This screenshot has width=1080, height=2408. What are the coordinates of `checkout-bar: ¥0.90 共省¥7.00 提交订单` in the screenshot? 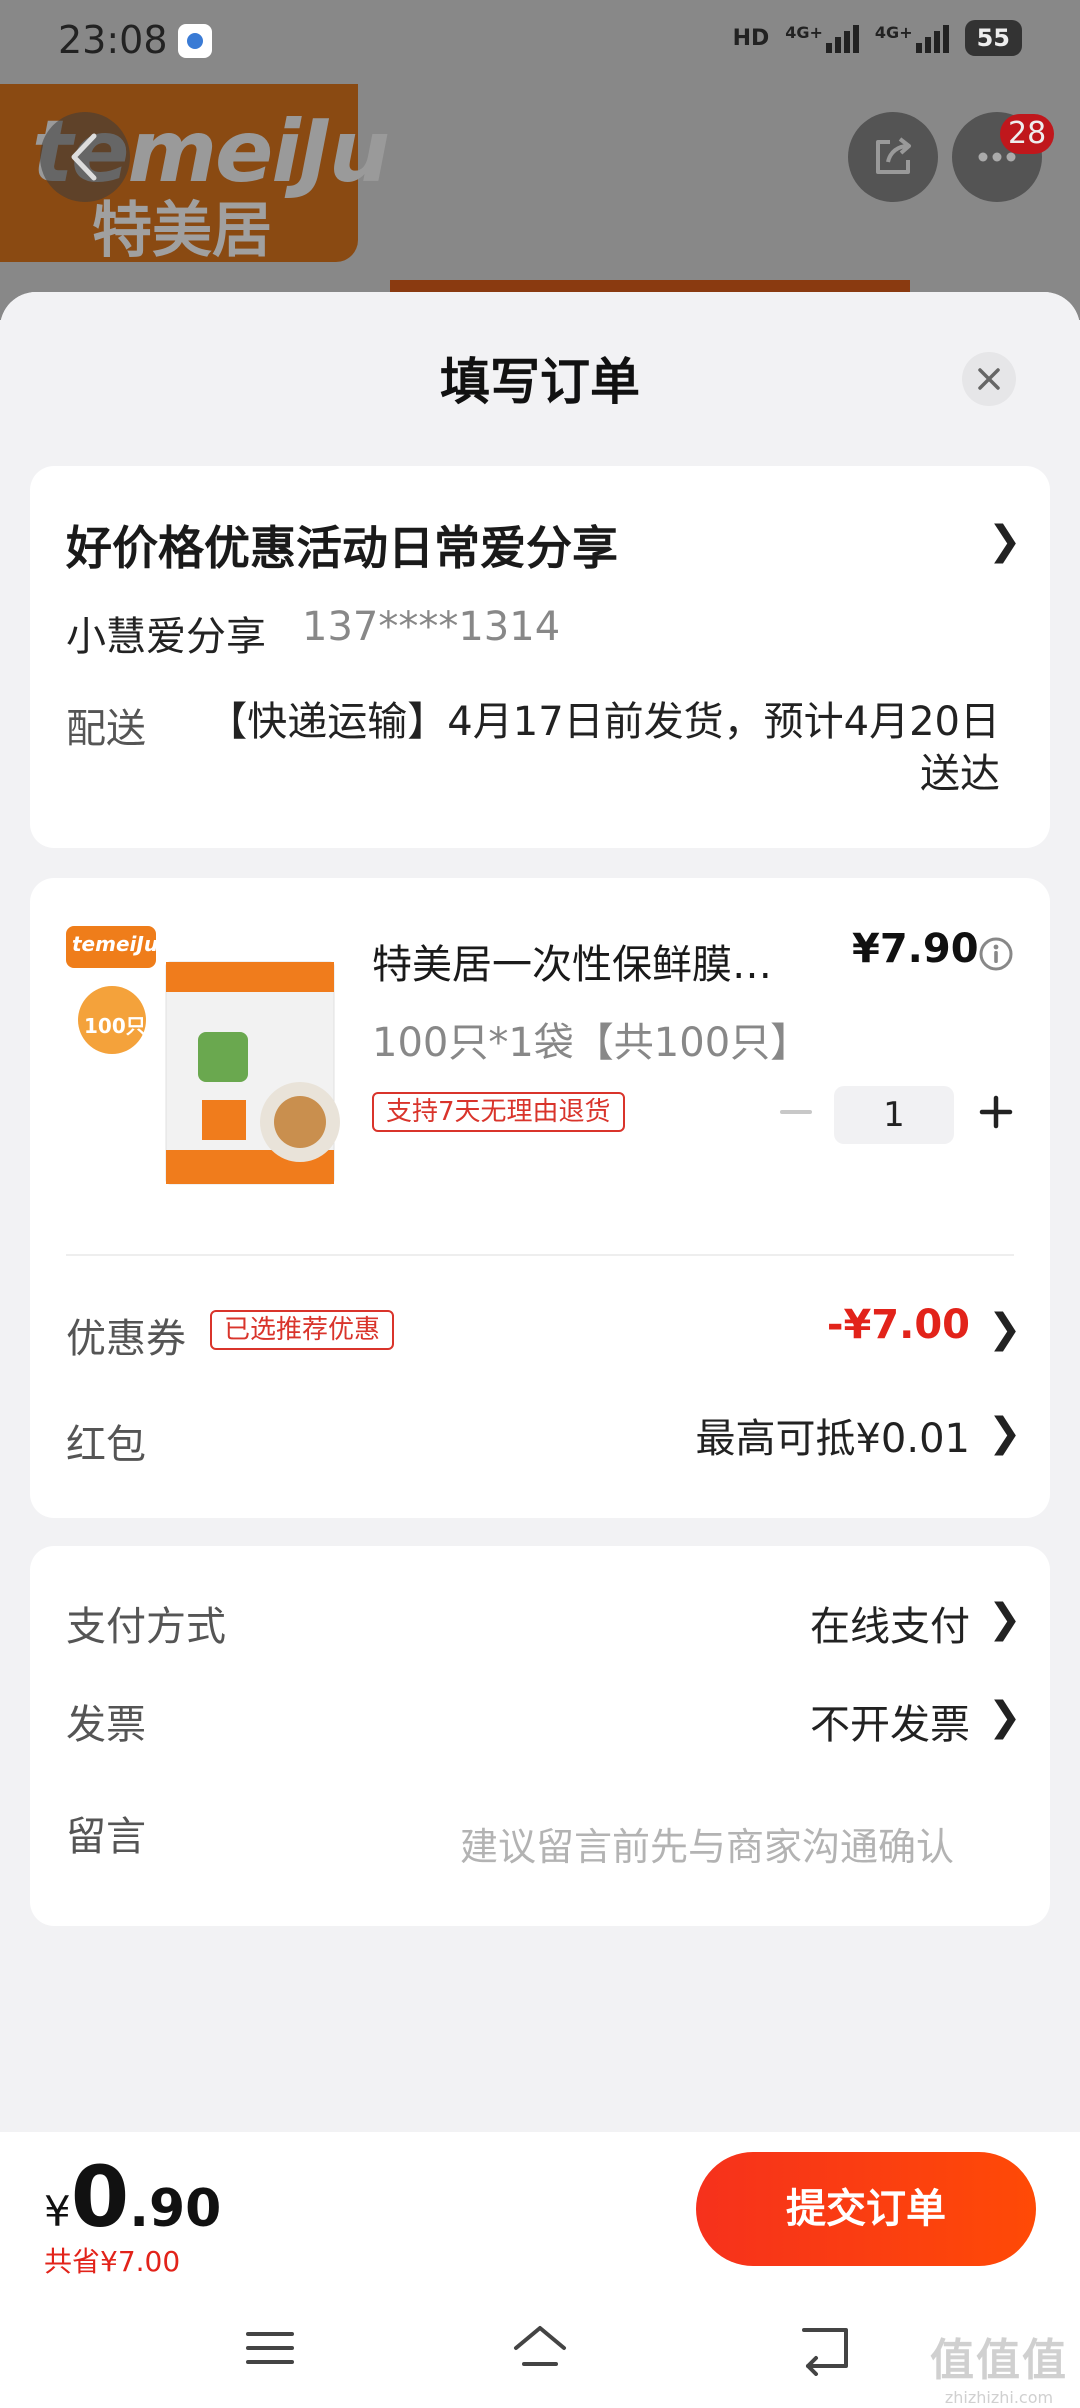 It's located at (540, 2212).